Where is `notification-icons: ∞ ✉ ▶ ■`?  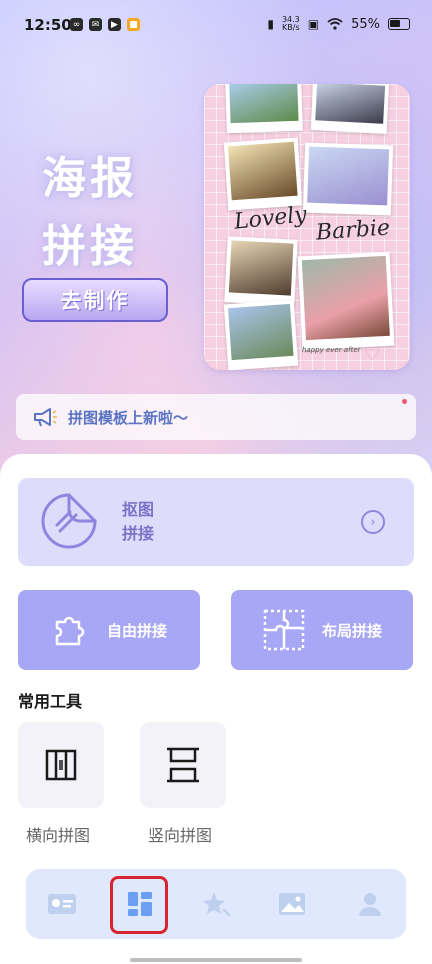
notification-icons: ∞ ✉ ▶ ■ is located at coordinates (105, 24).